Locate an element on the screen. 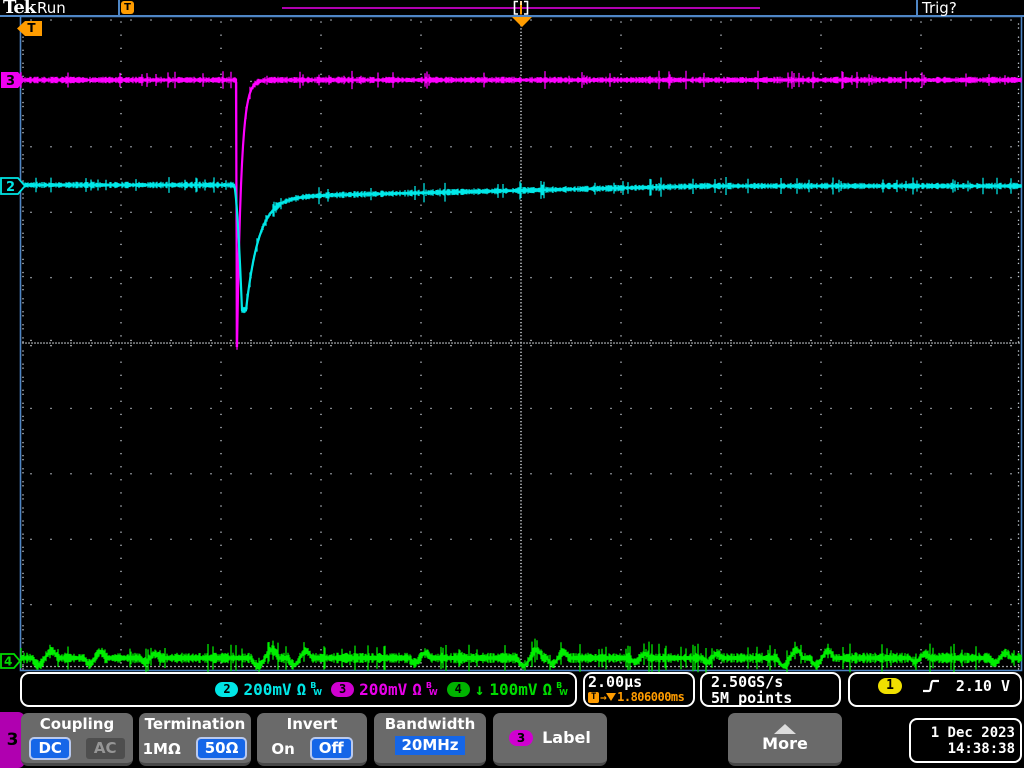  svg-text: 2 is located at coordinates (10, 187).